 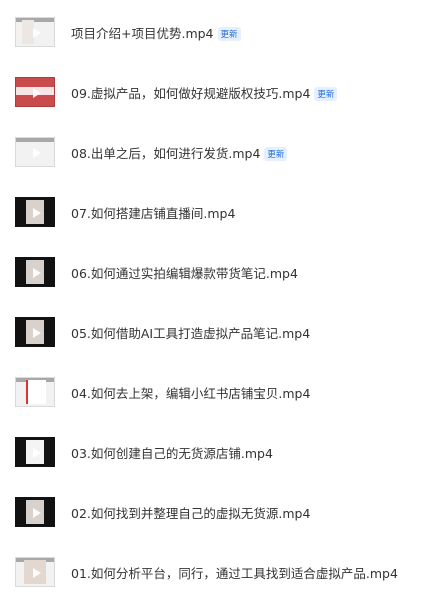 I want to click on video-item-06: 06.如何通过实拍编辑爆款带货笔记.mp4, so click(x=223, y=279).